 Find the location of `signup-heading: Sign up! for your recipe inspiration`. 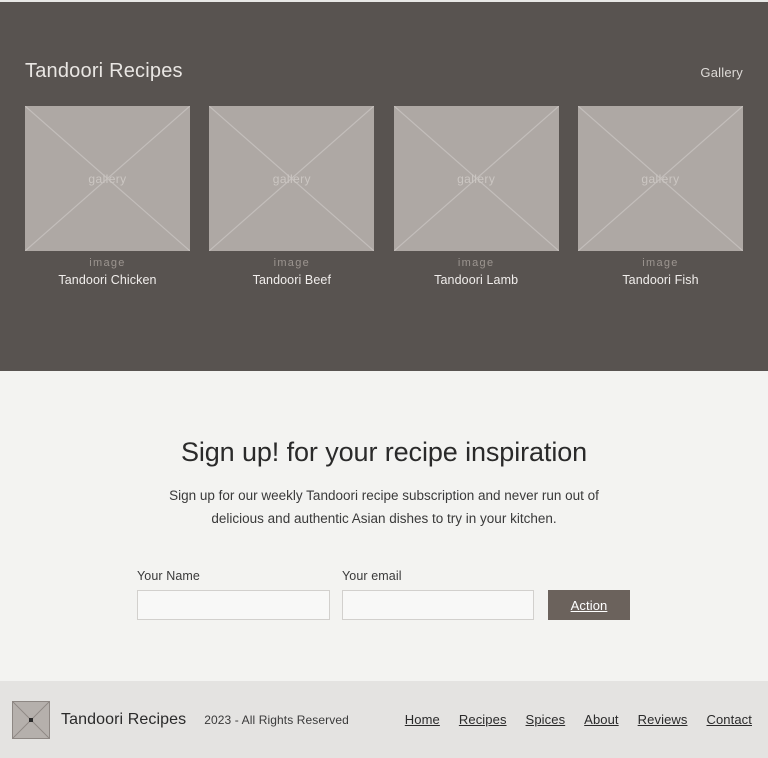

signup-heading: Sign up! for your recipe inspiration is located at coordinates (384, 452).